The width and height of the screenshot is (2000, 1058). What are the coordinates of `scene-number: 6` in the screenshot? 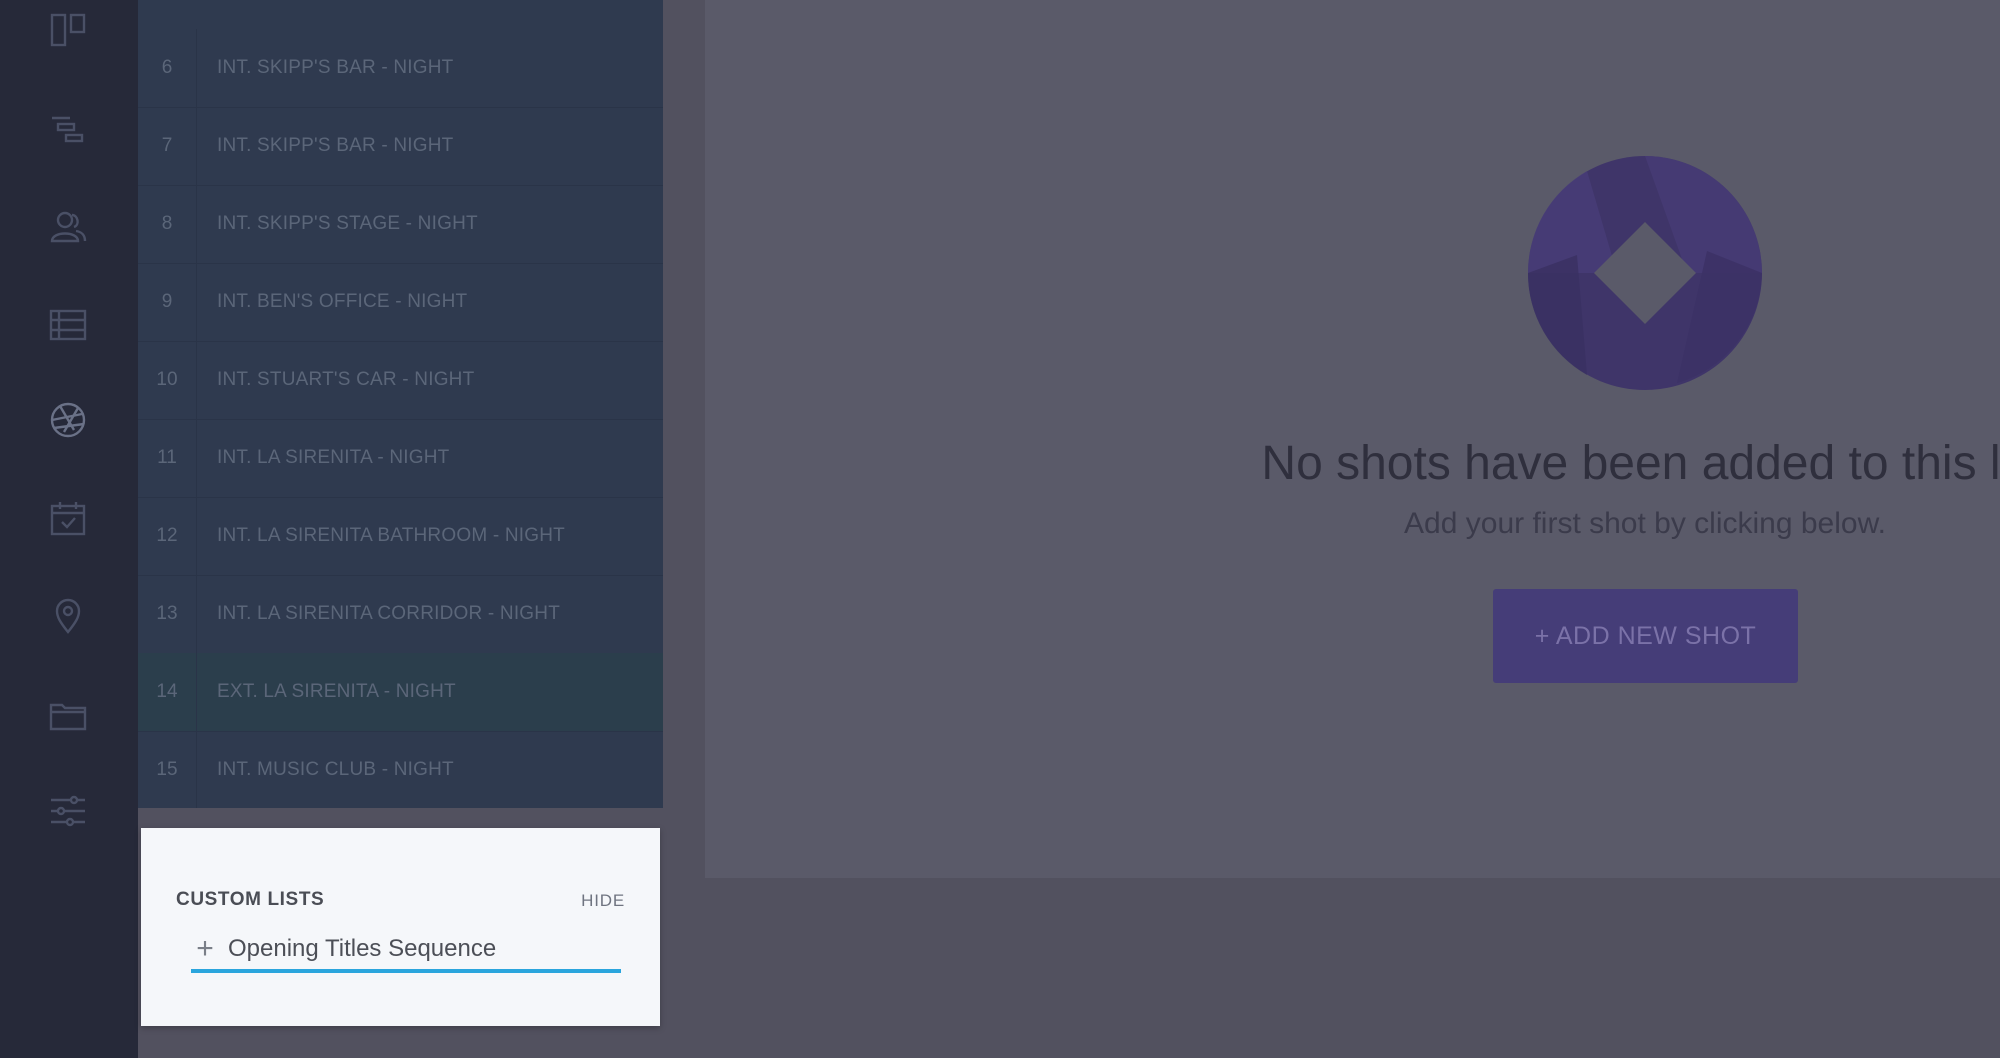 It's located at (167, 68).